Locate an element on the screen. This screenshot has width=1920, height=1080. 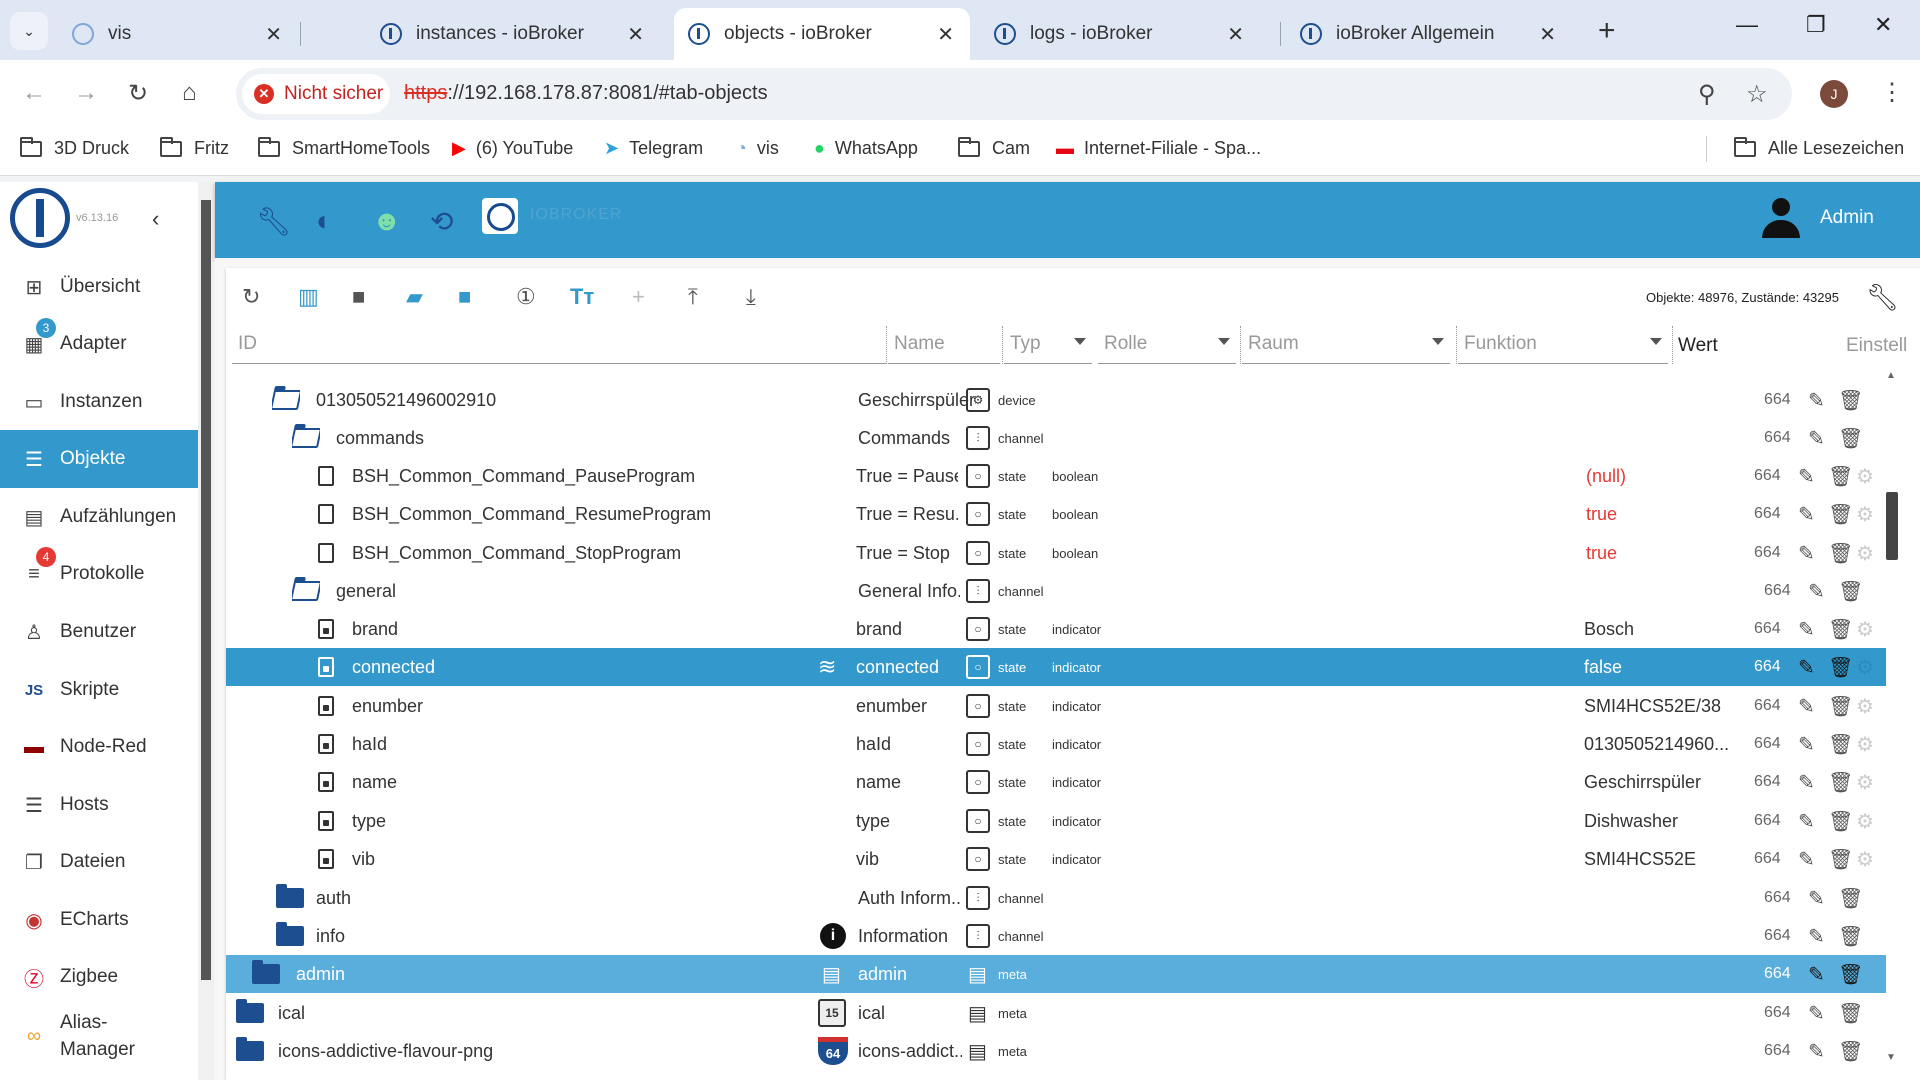
object-value: false is located at coordinates (1603, 667).